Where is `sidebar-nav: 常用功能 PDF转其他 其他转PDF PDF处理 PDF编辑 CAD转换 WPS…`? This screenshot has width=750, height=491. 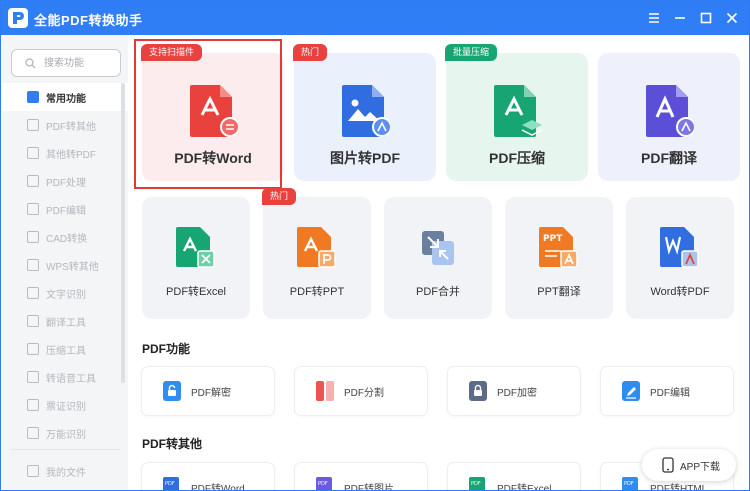 sidebar-nav: 常用功能 PDF转其他 其他转PDF PDF处理 PDF编辑 CAD转换 WPS… is located at coordinates (65, 265).